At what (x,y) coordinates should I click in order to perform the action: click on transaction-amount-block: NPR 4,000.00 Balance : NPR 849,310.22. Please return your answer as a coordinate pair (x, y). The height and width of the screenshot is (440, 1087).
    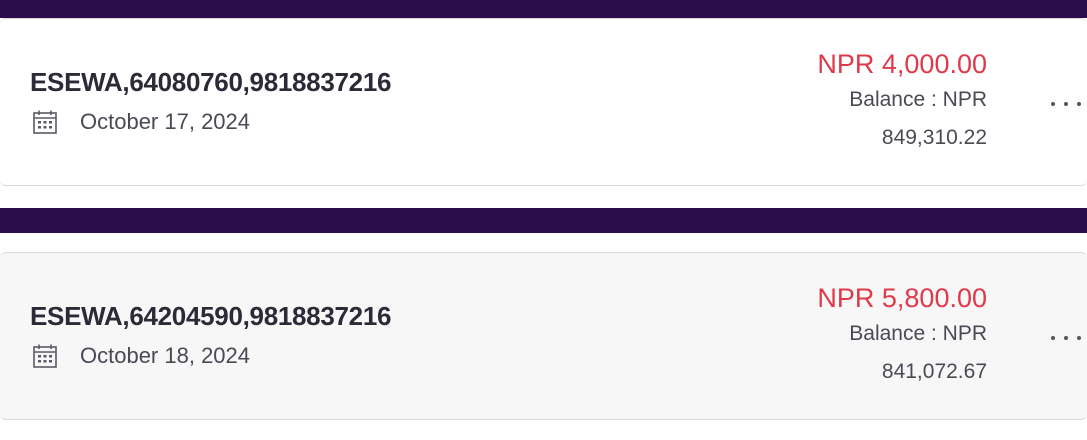
    Looking at the image, I should click on (902, 102).